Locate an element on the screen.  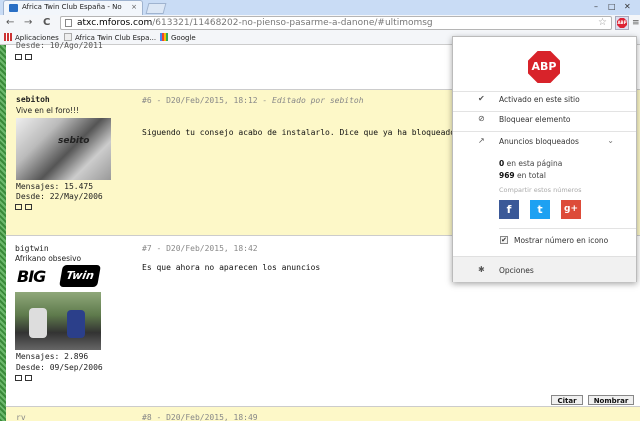
block-element-label: Bloquear elemento is located at coordinates (535, 119).